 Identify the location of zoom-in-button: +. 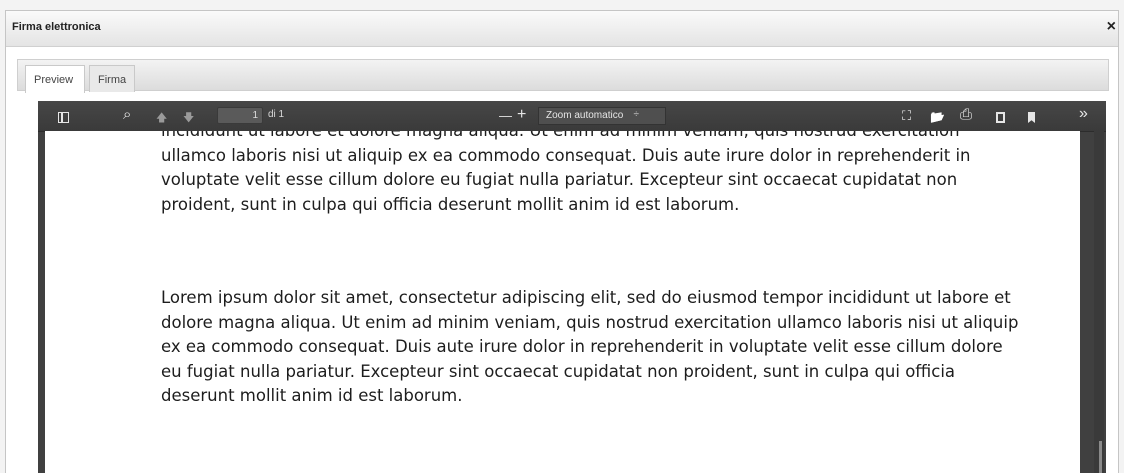
(521, 115).